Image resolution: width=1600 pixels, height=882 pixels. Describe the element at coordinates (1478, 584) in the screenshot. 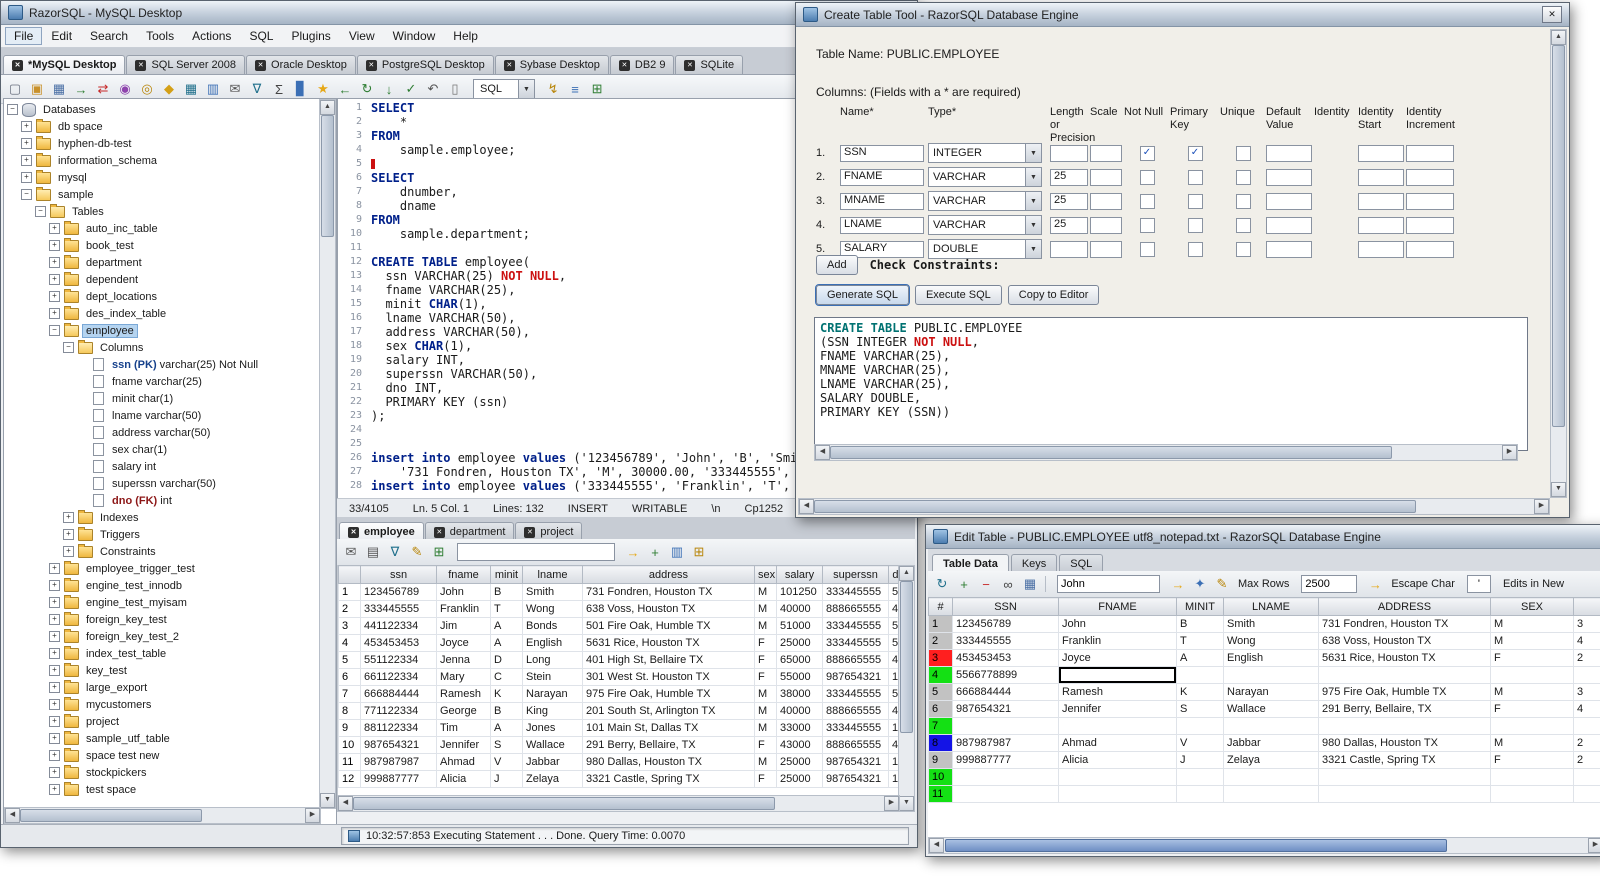

I see `escape-char-input` at that location.